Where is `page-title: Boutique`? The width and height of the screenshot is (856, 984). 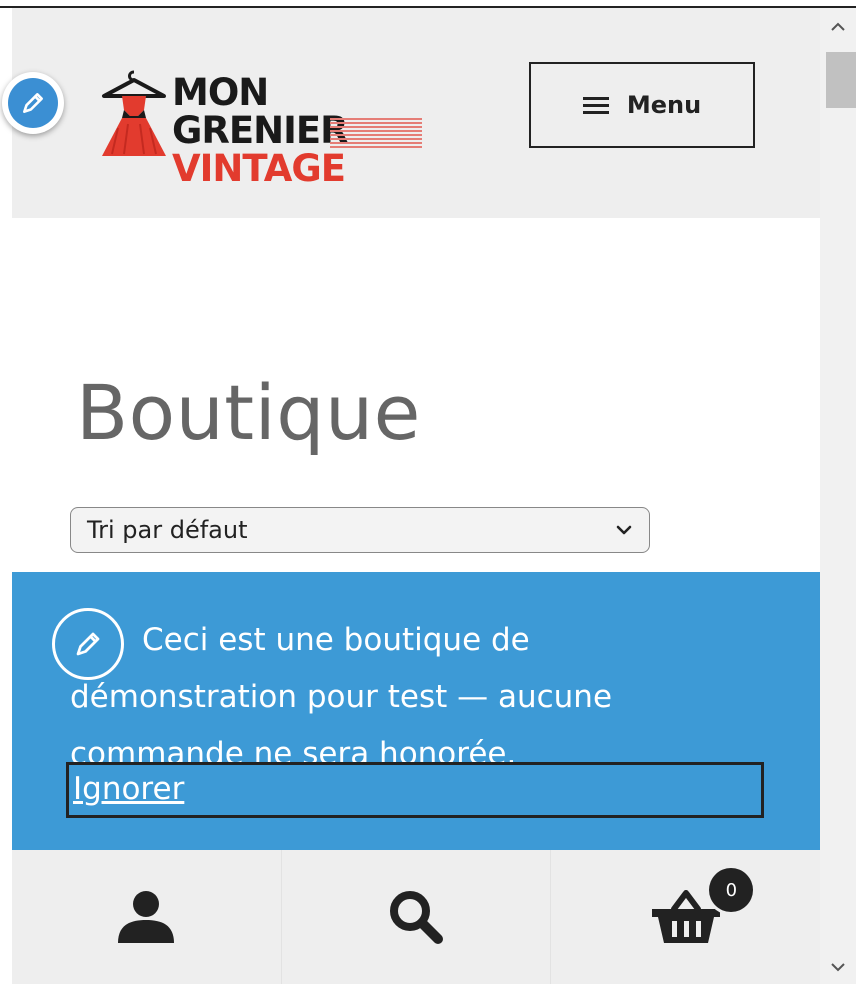 page-title: Boutique is located at coordinates (248, 412).